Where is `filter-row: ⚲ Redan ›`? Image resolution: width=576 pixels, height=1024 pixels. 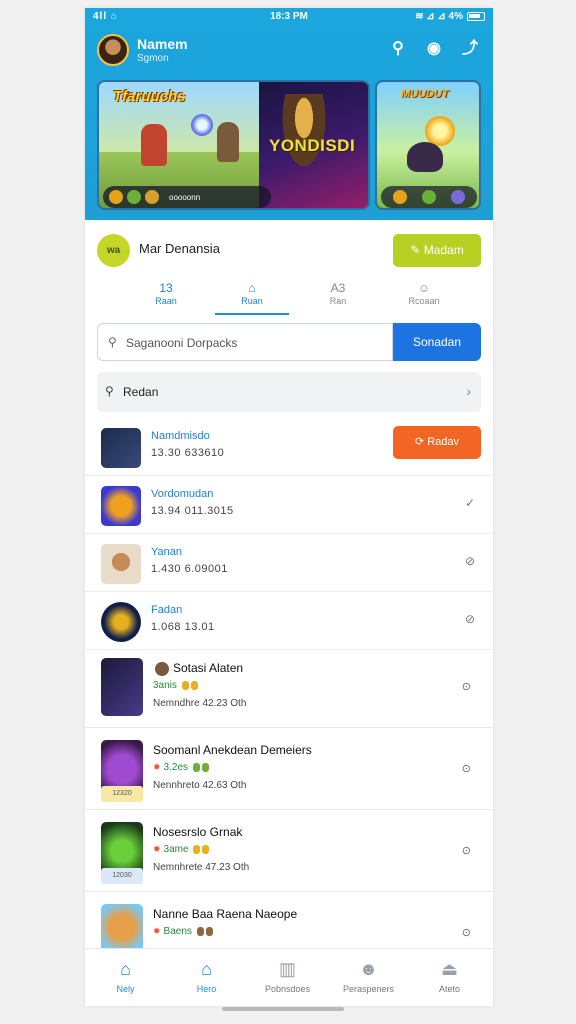
filter-row: ⚲ Redan › is located at coordinates (289, 392).